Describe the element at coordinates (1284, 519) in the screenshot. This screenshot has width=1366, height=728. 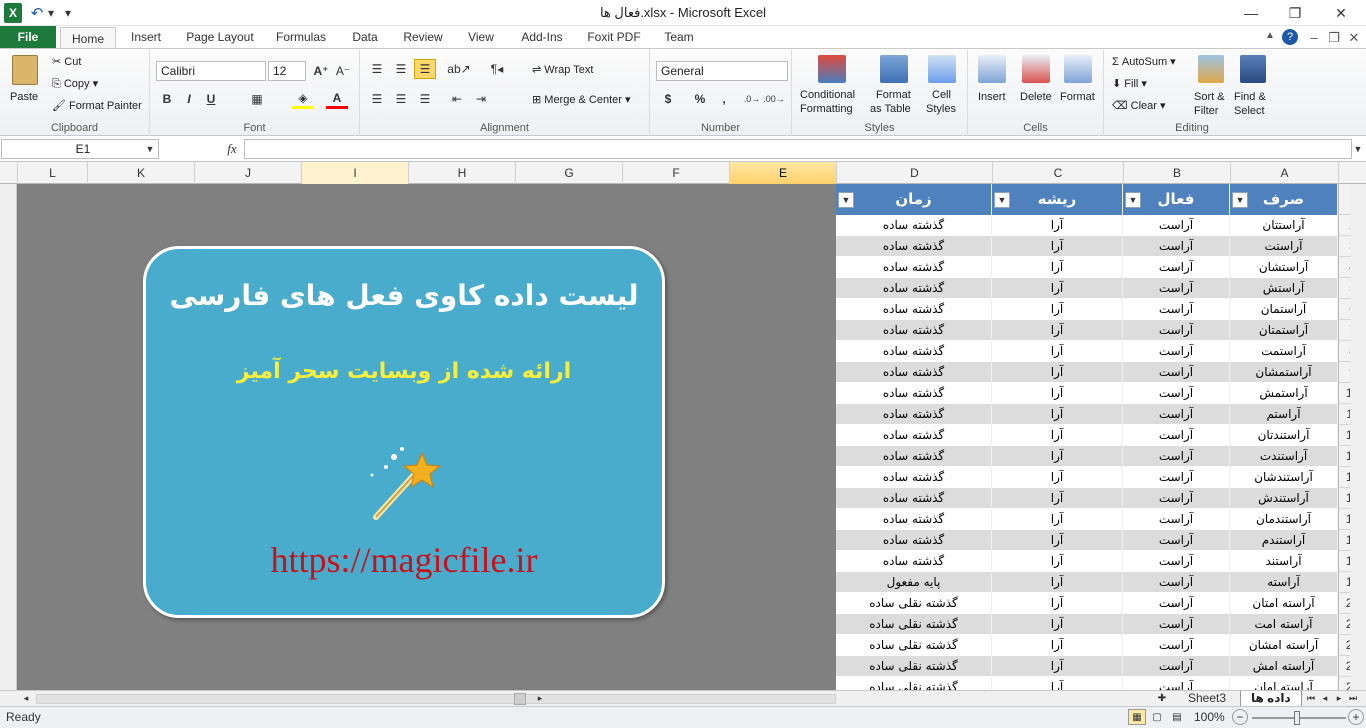
I see `table-cell: آراستندمان` at that location.